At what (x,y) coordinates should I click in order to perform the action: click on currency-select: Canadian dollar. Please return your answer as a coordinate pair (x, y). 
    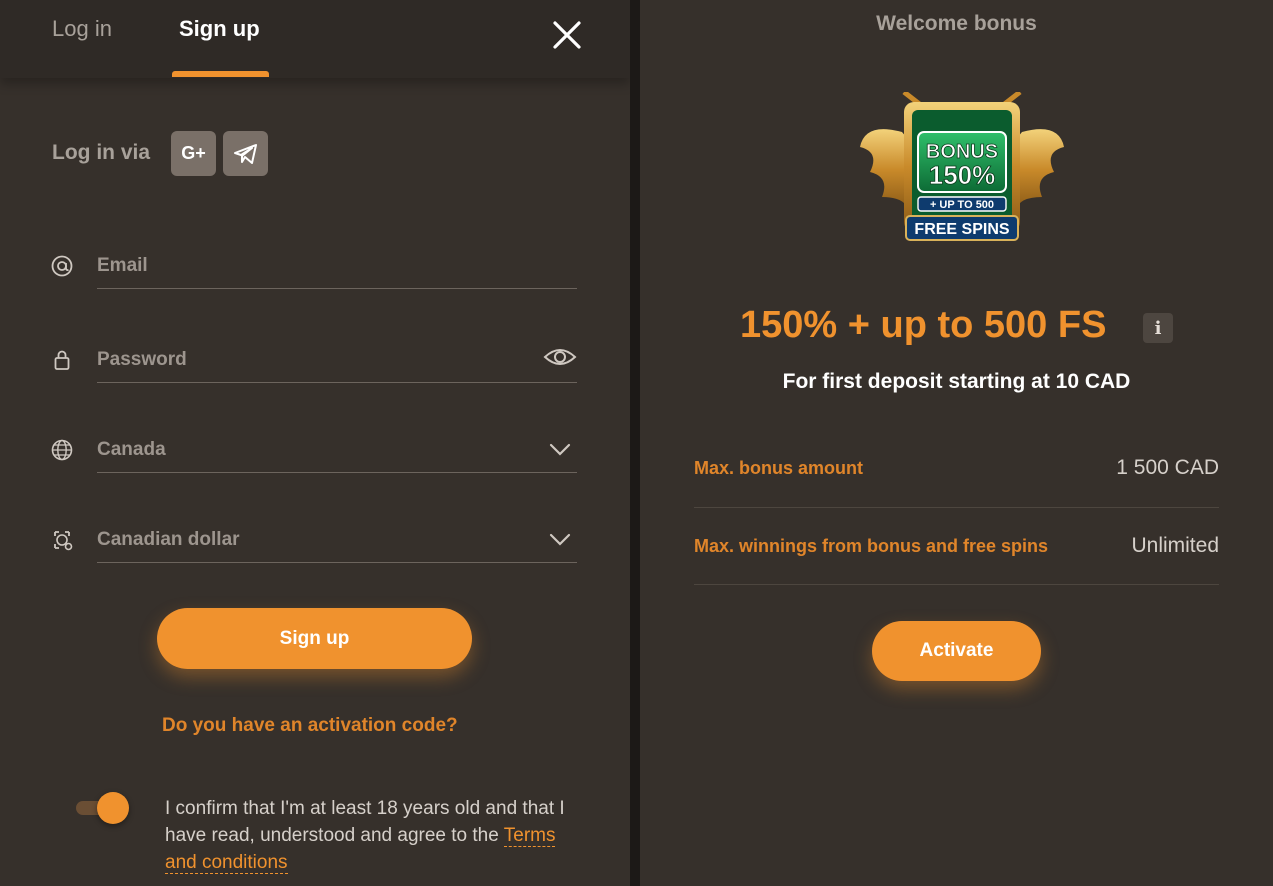
    Looking at the image, I should click on (337, 543).